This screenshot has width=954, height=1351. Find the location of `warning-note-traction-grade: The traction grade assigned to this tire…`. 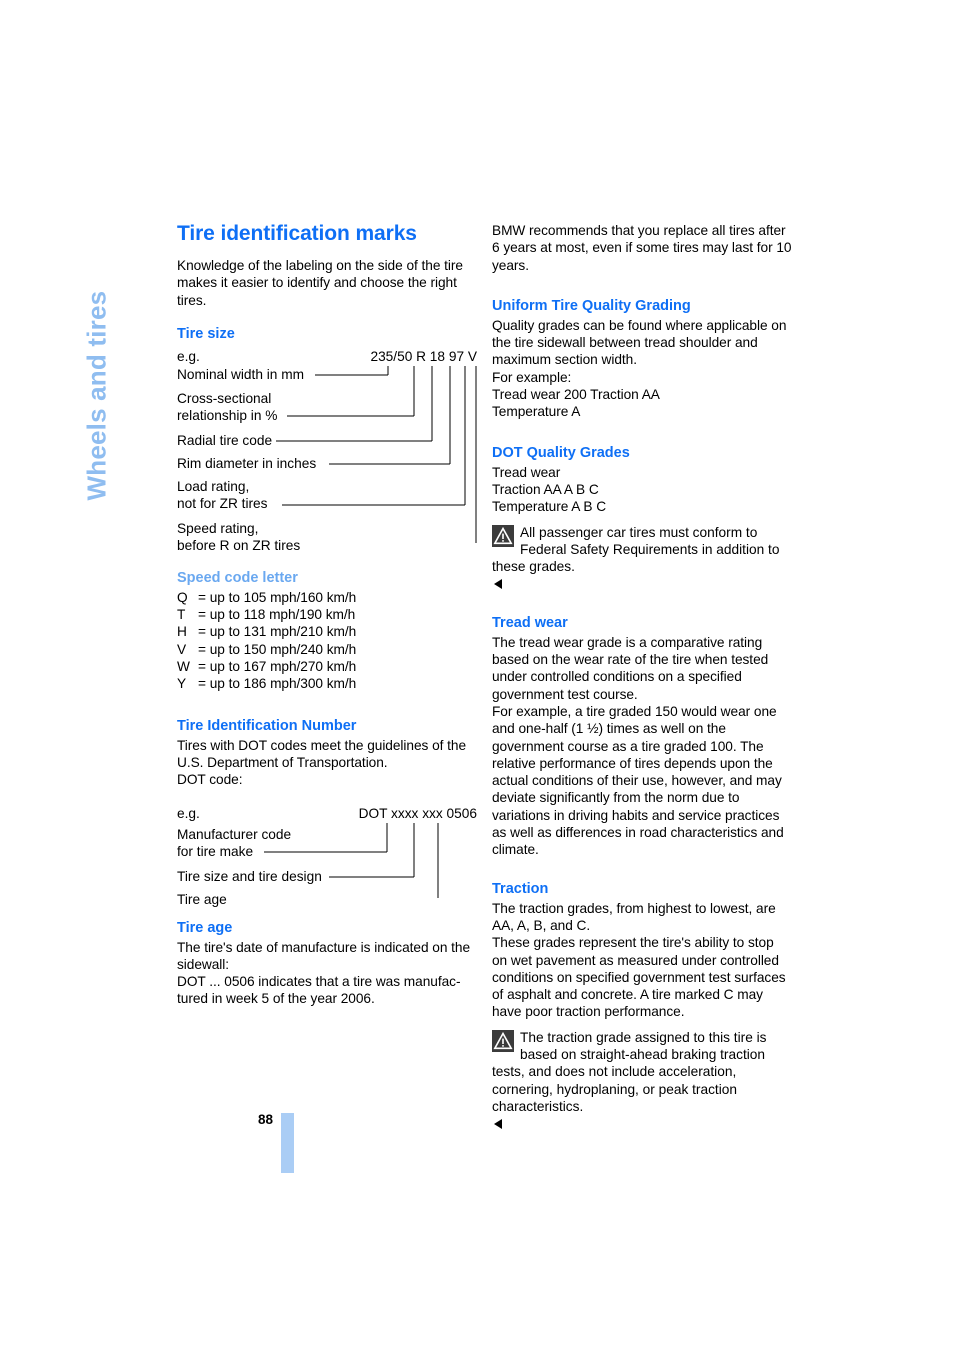

warning-note-traction-grade: The traction grade assigned to this tire… is located at coordinates (642, 1081).